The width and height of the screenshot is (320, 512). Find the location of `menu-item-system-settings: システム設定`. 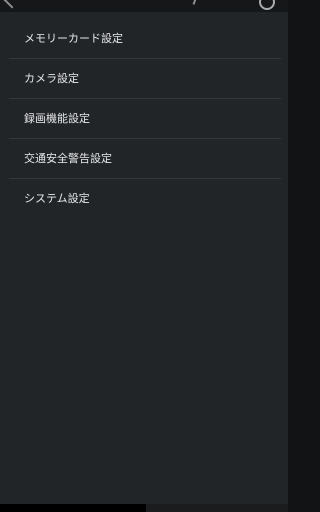

menu-item-system-settings: システム設定 is located at coordinates (145, 199).